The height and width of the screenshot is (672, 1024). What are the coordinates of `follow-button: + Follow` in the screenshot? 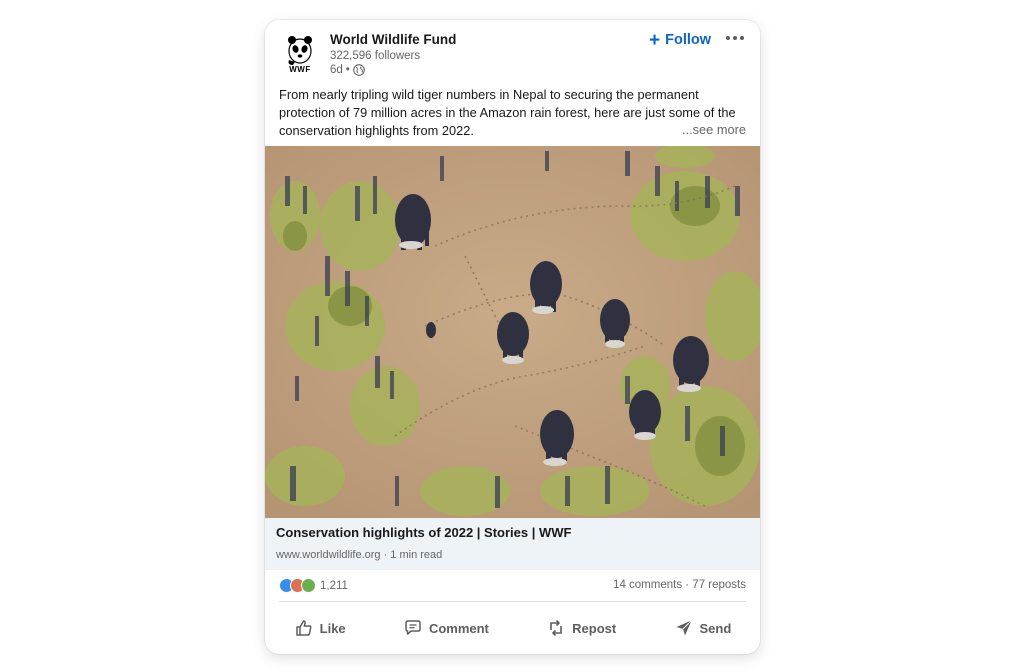 It's located at (680, 40).